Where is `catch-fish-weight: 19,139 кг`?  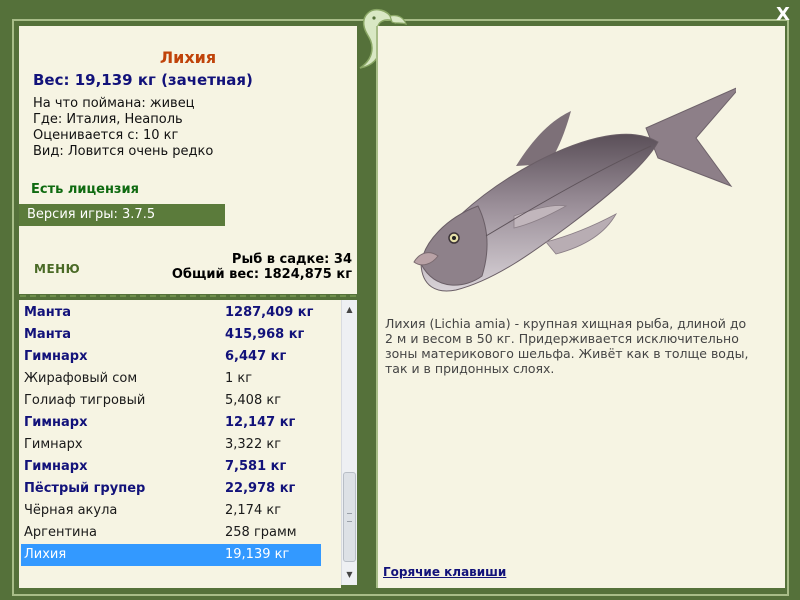 catch-fish-weight: 19,139 кг is located at coordinates (257, 554).